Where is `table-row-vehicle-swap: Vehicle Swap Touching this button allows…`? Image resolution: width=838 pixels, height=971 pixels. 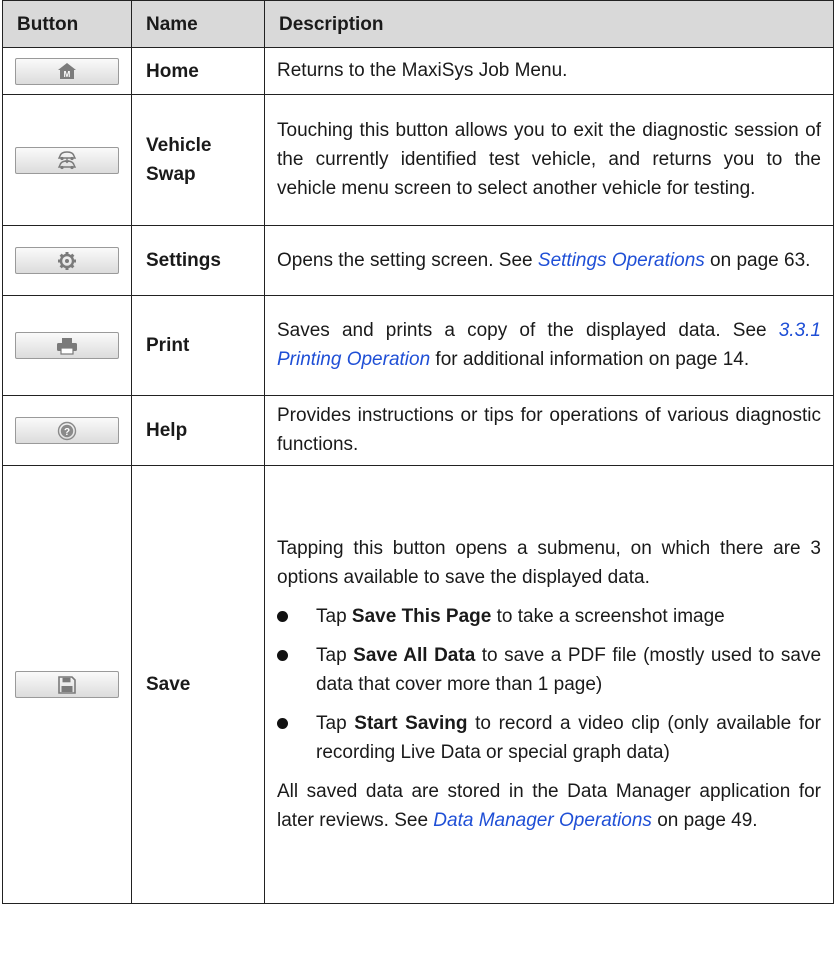 table-row-vehicle-swap: Vehicle Swap Touching this button allows… is located at coordinates (418, 160).